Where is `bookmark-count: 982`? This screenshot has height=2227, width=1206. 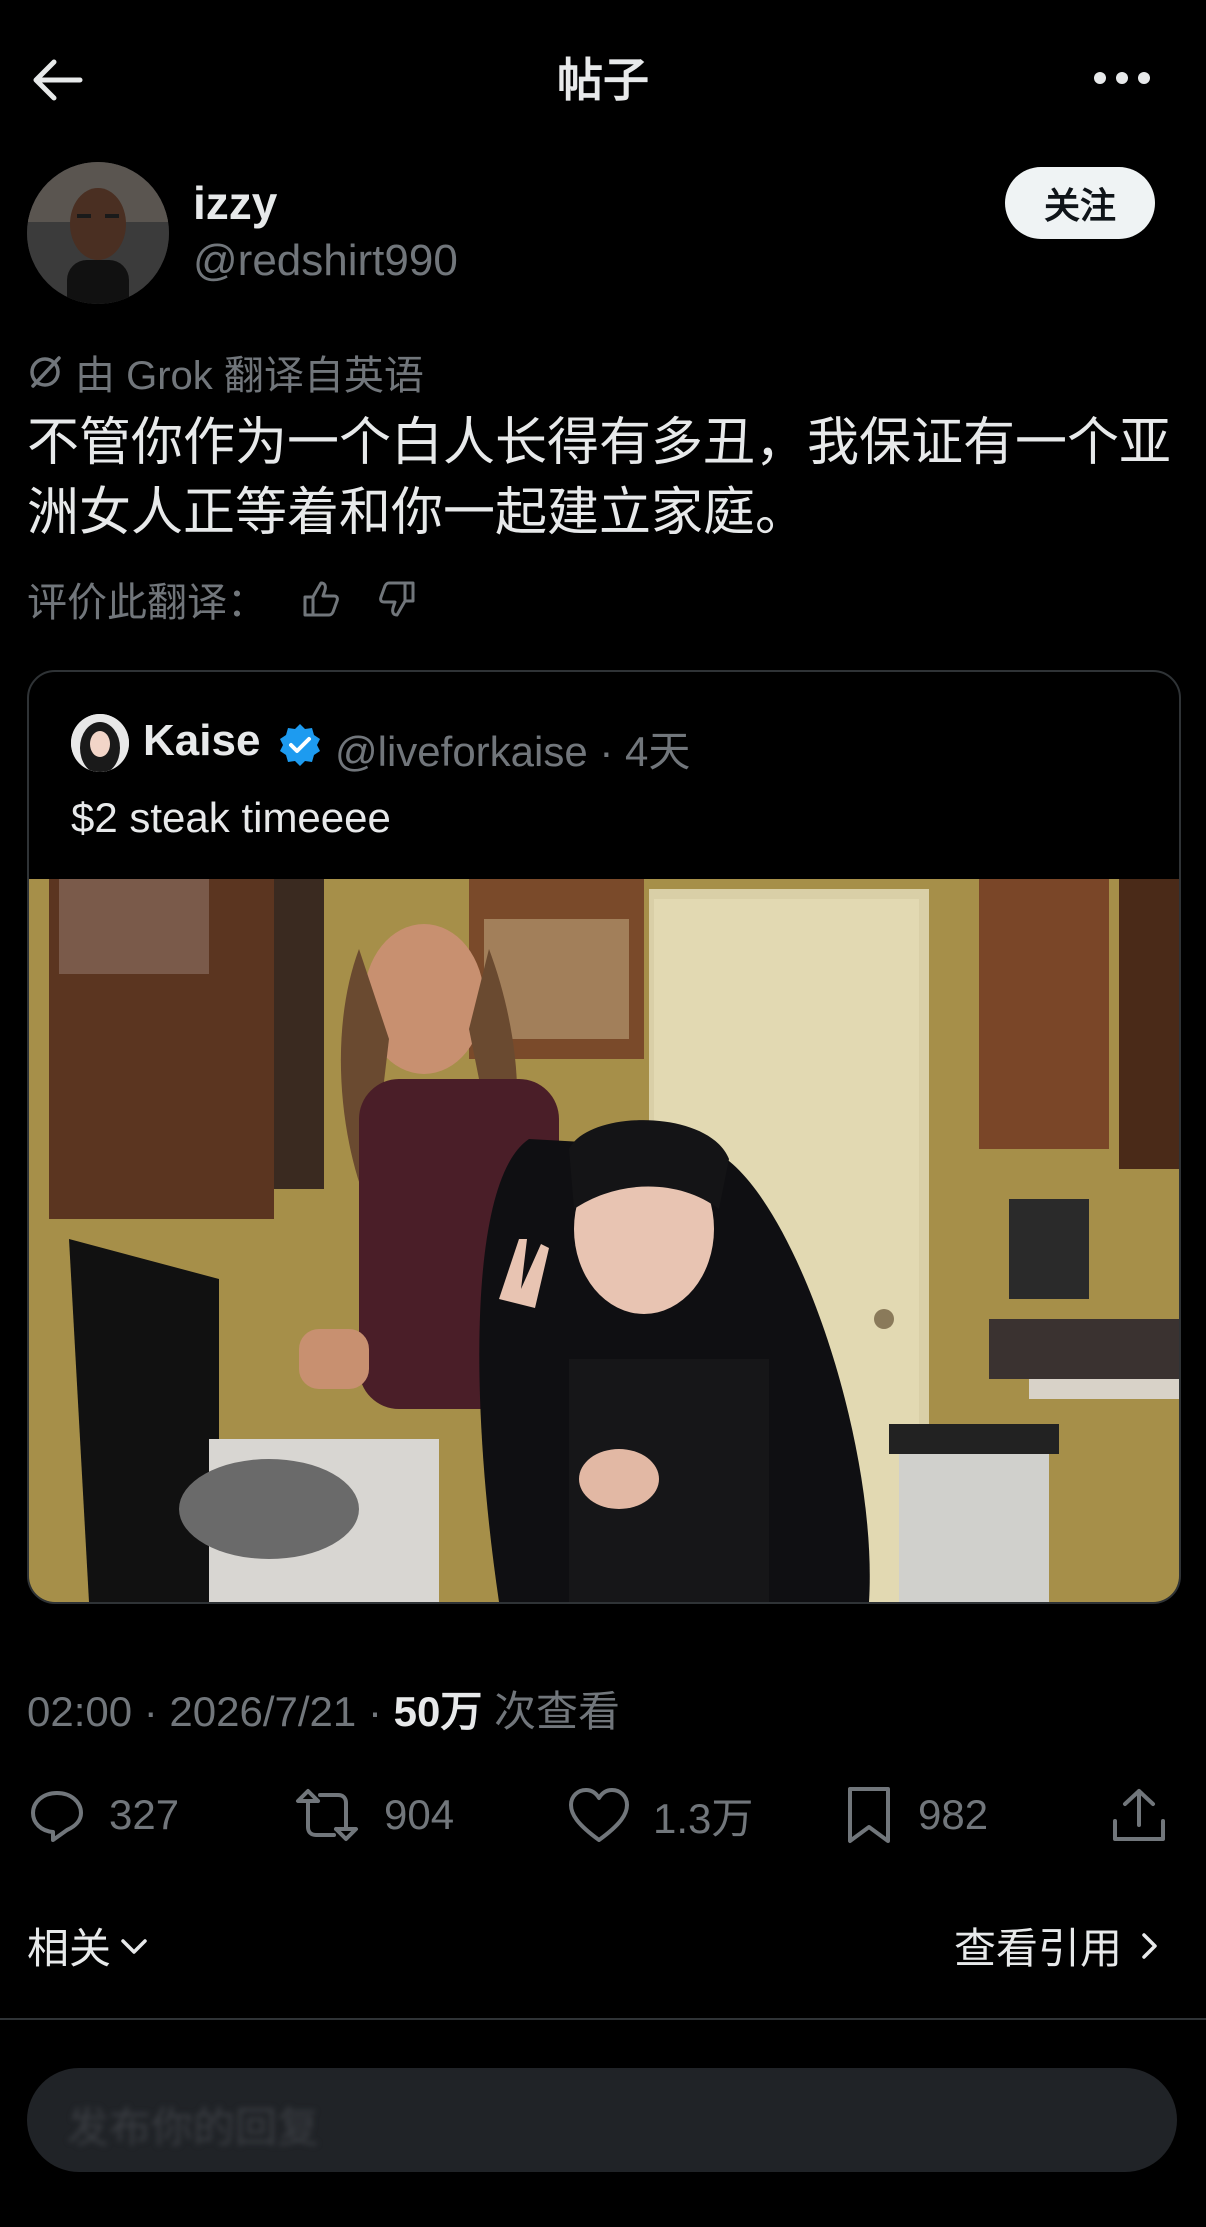 bookmark-count: 982 is located at coordinates (953, 1814).